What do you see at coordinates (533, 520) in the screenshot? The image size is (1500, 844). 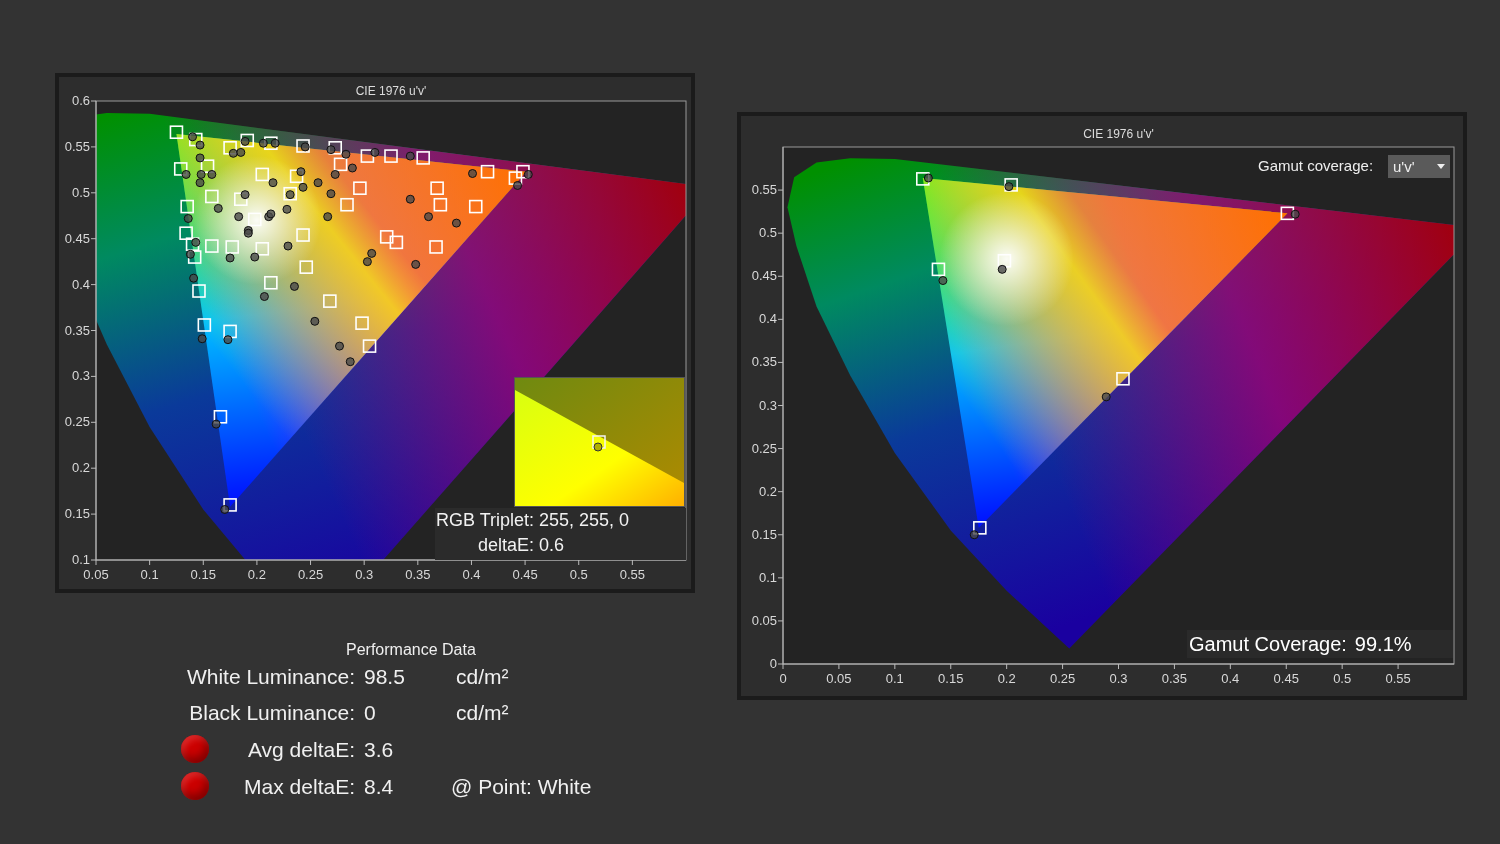 I see `rgb-triplet-text: RGB Triplet: 255, 255, 0` at bounding box center [533, 520].